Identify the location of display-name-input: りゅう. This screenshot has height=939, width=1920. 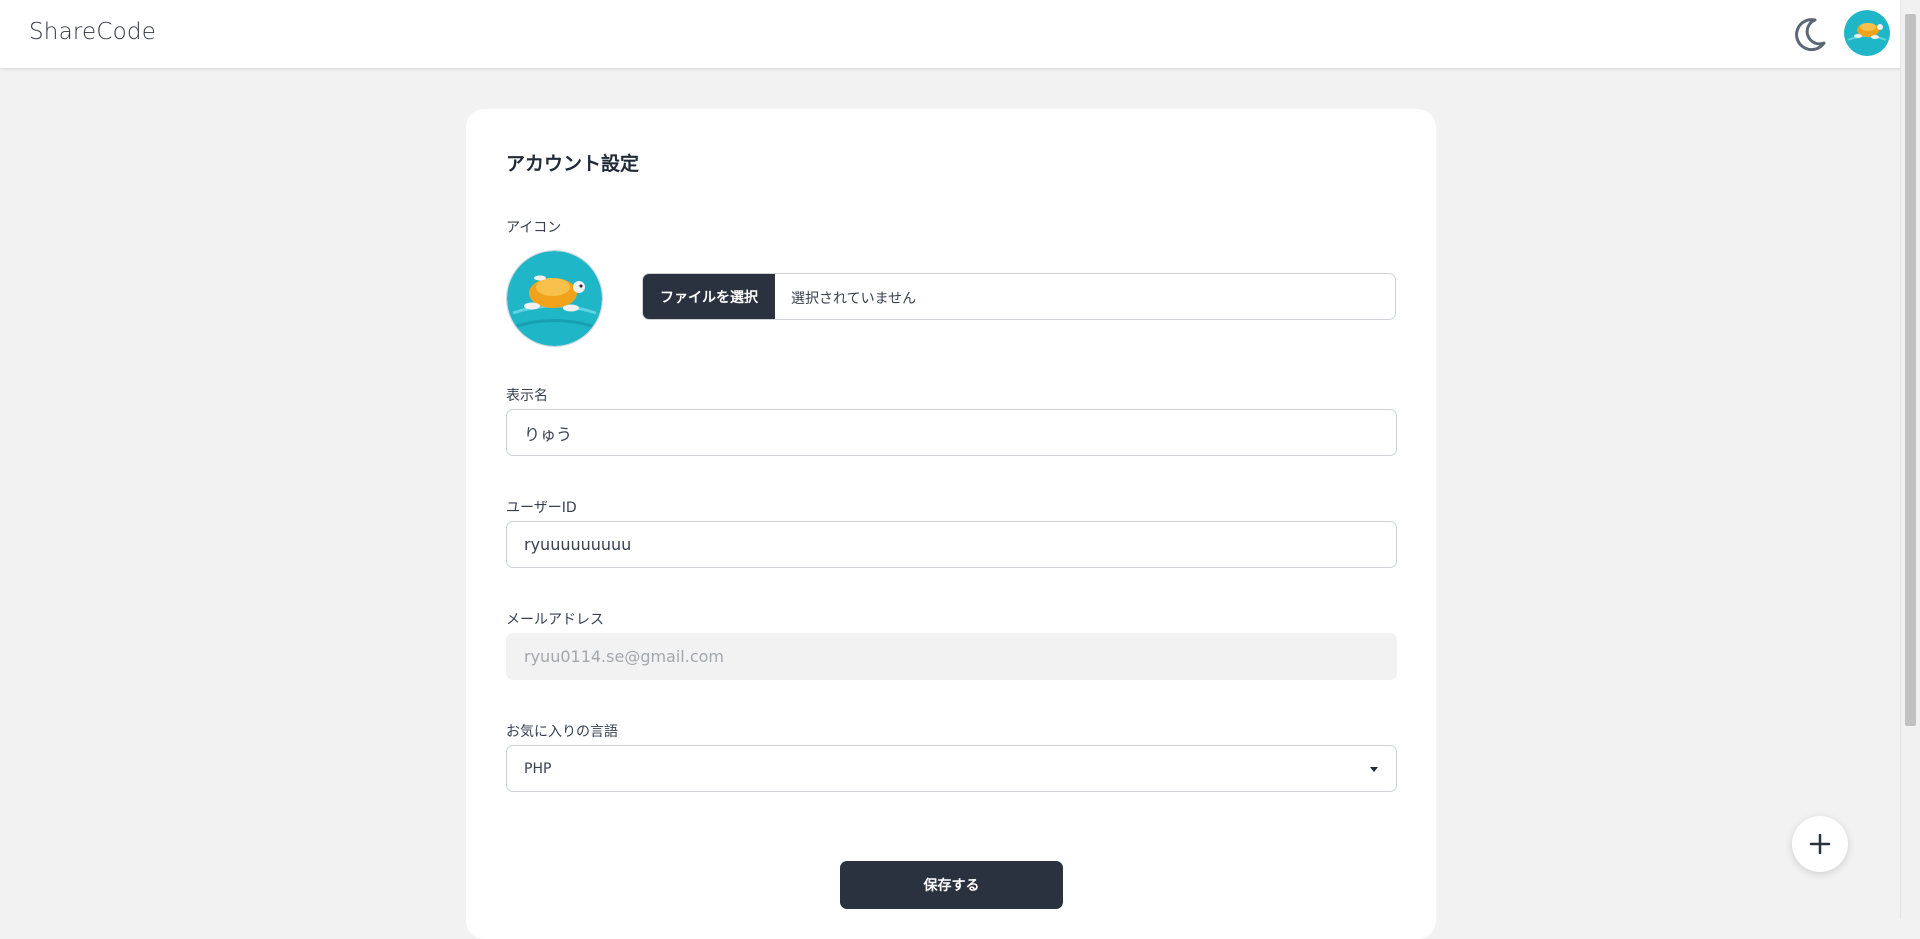
(951, 432).